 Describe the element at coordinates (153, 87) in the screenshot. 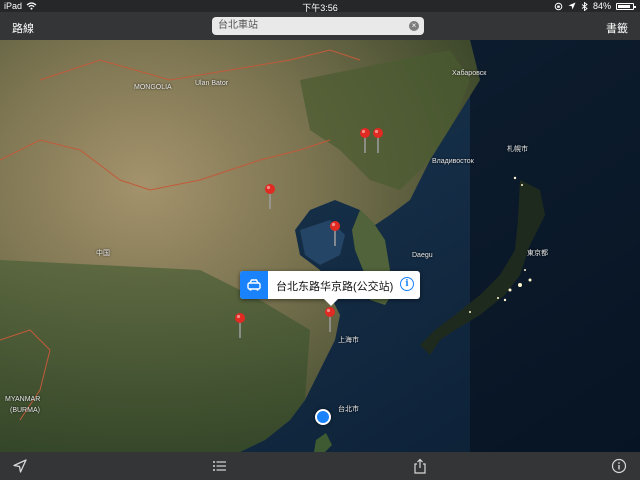

I see `map-label-mongolia: MONGOLIA` at that location.